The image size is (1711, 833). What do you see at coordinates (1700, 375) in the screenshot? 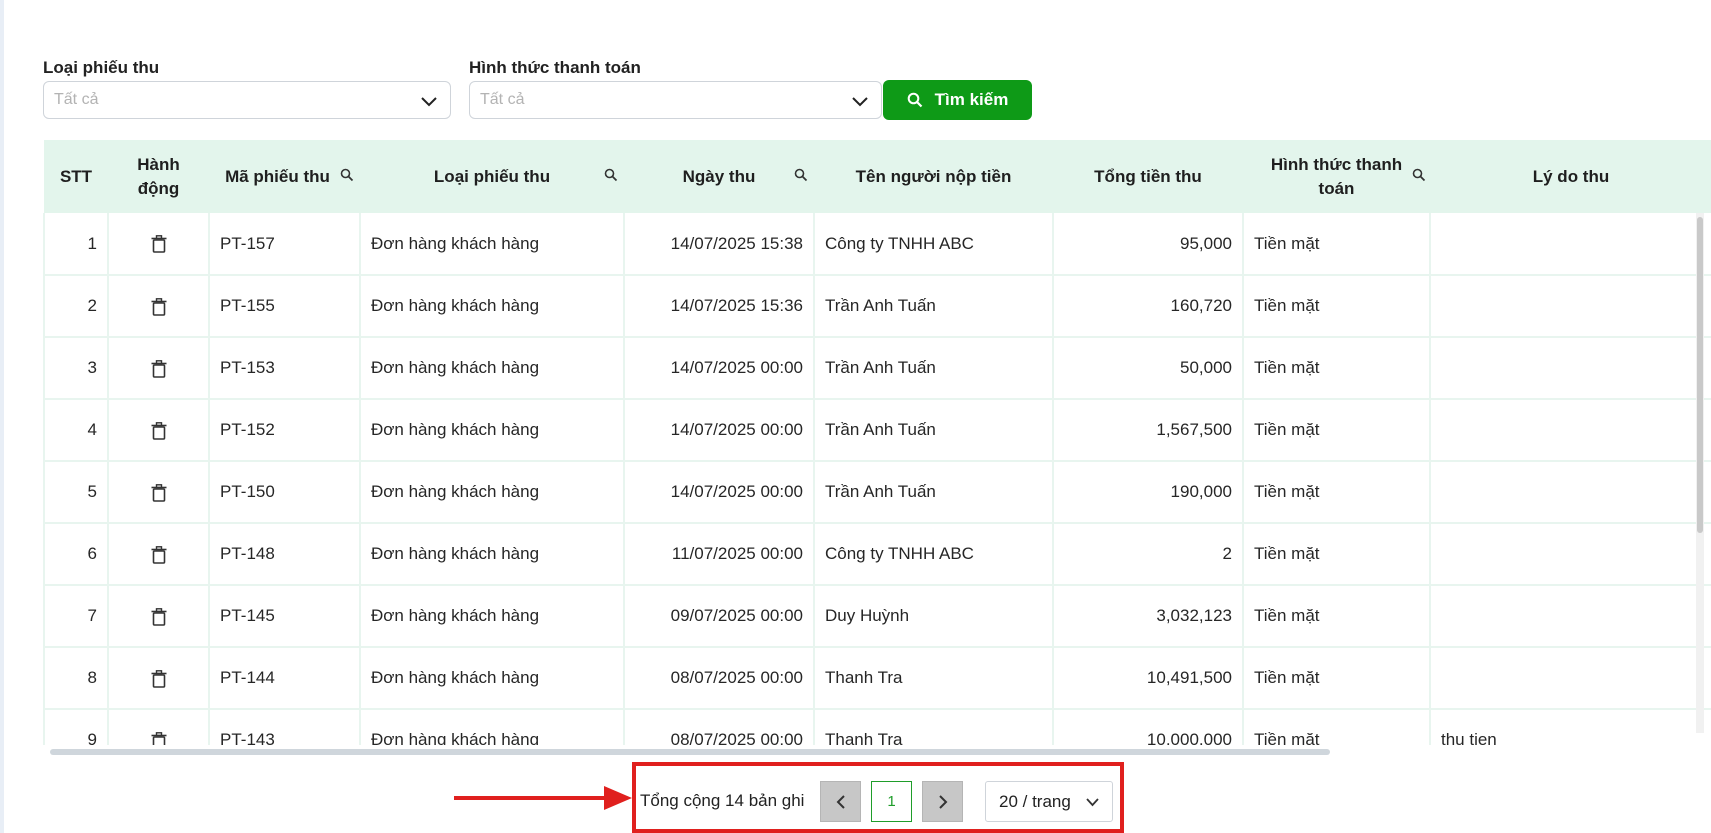
I see `vertical-scrollbar-thumb` at bounding box center [1700, 375].